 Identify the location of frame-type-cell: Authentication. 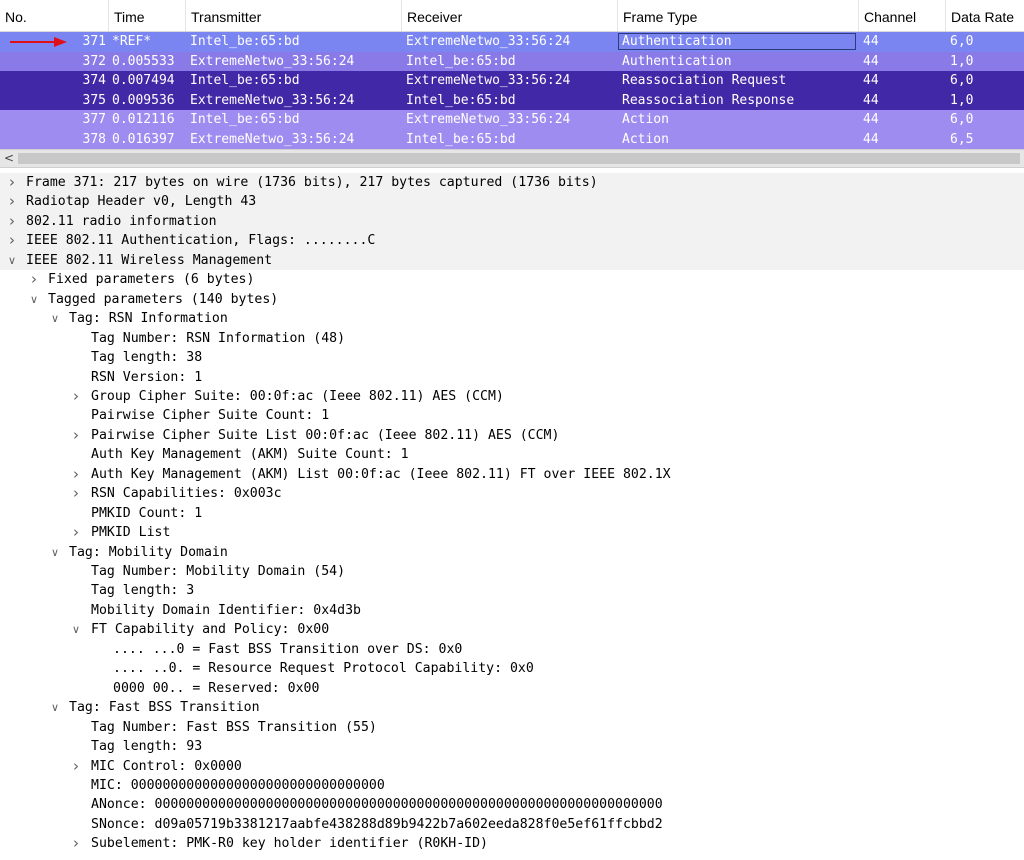
(677, 41).